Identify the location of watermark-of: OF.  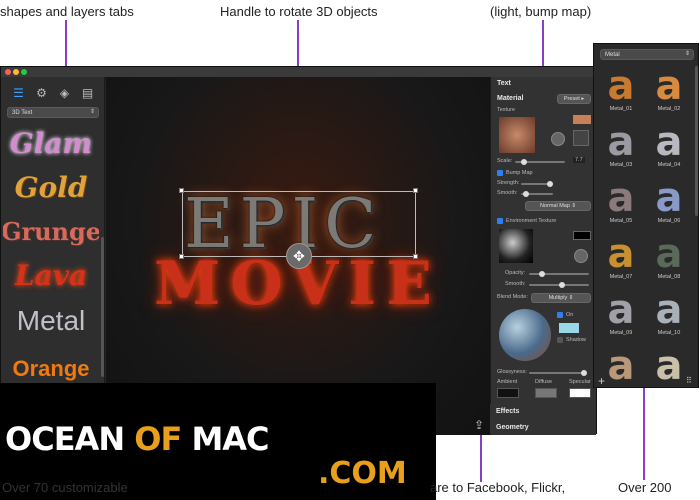
(158, 439).